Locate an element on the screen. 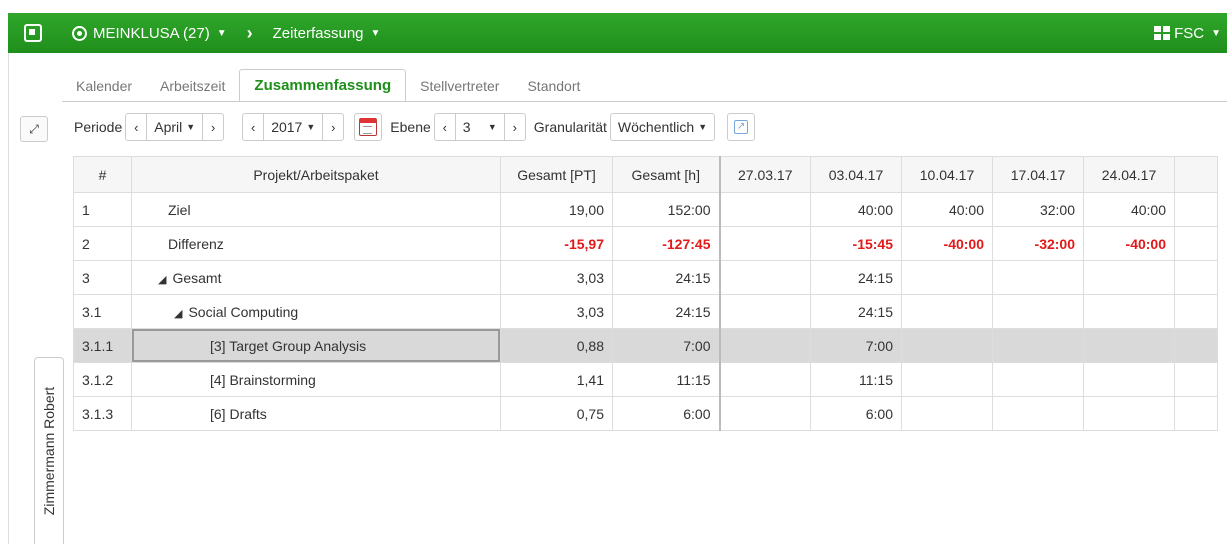  calendar-button is located at coordinates (368, 127).